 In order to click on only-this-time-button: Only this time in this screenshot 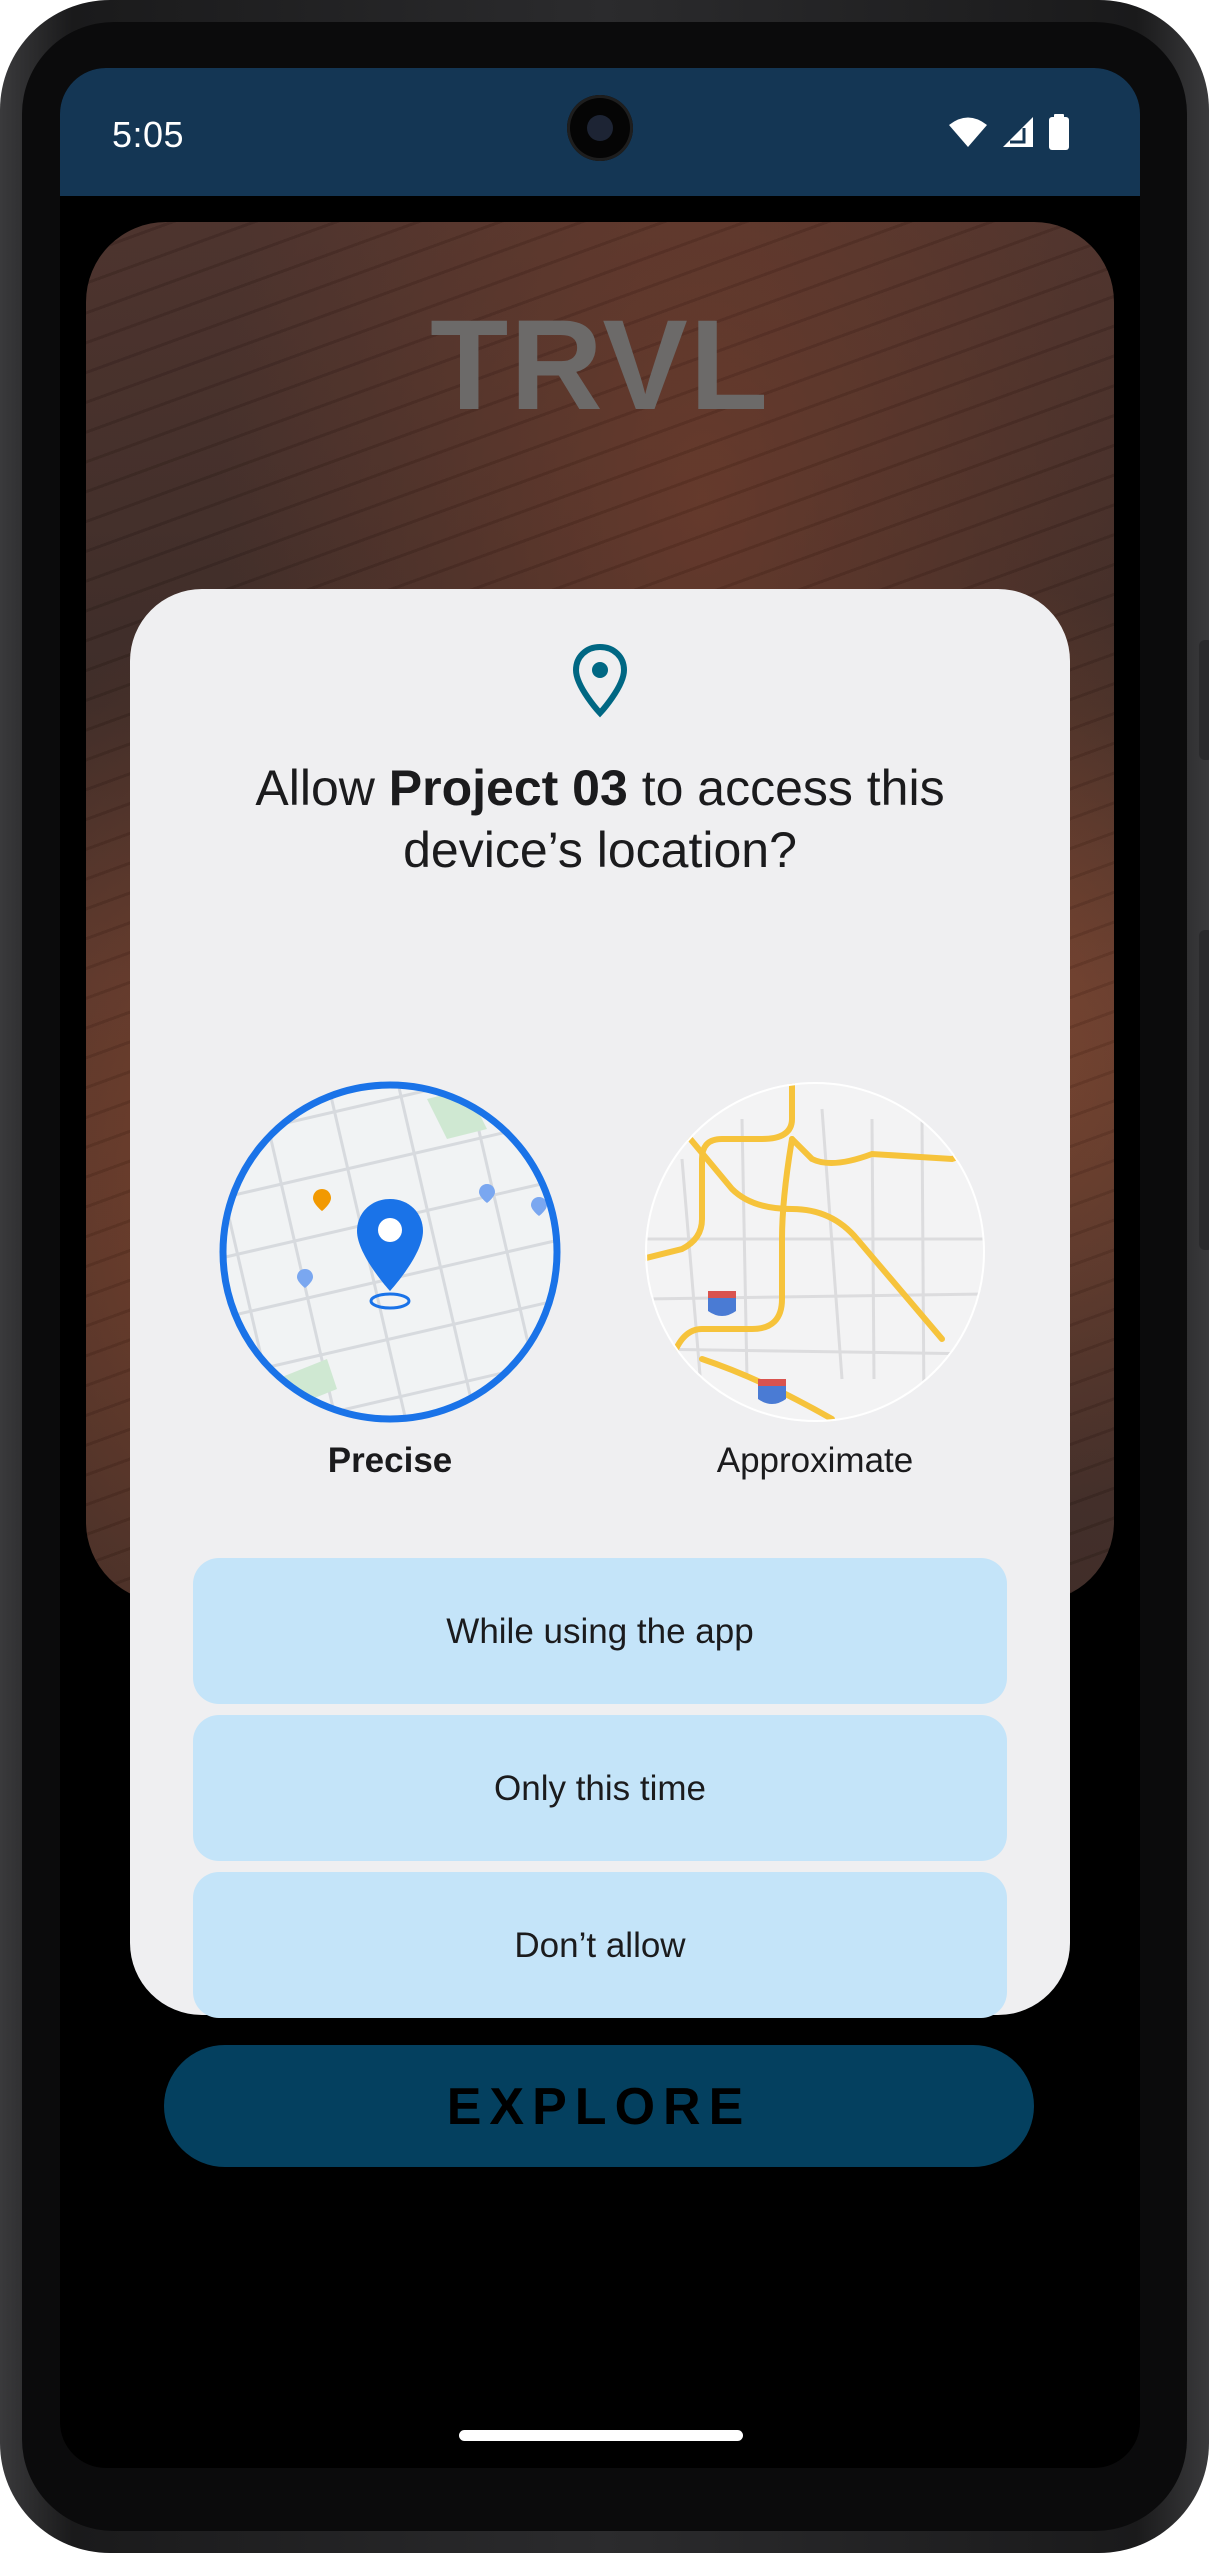, I will do `click(600, 1788)`.